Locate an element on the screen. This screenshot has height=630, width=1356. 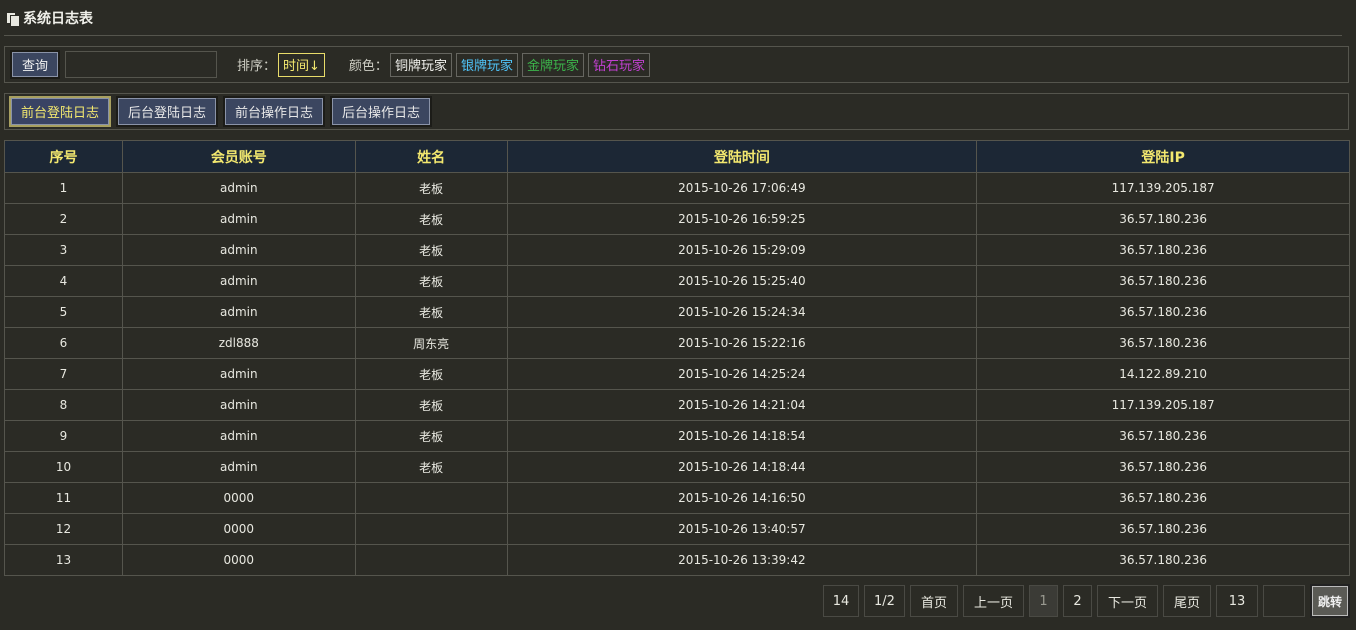
page-info: 1/2 is located at coordinates (884, 601).